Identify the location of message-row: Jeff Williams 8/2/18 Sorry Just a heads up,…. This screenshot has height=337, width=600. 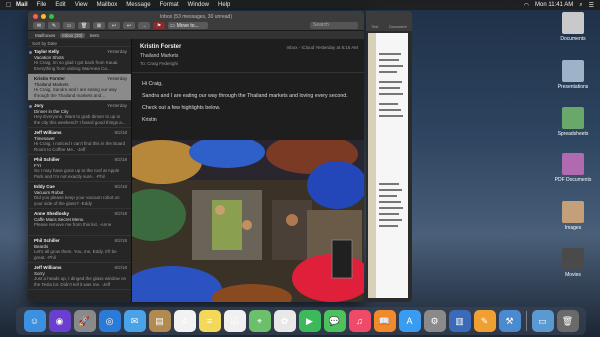
(79, 276).